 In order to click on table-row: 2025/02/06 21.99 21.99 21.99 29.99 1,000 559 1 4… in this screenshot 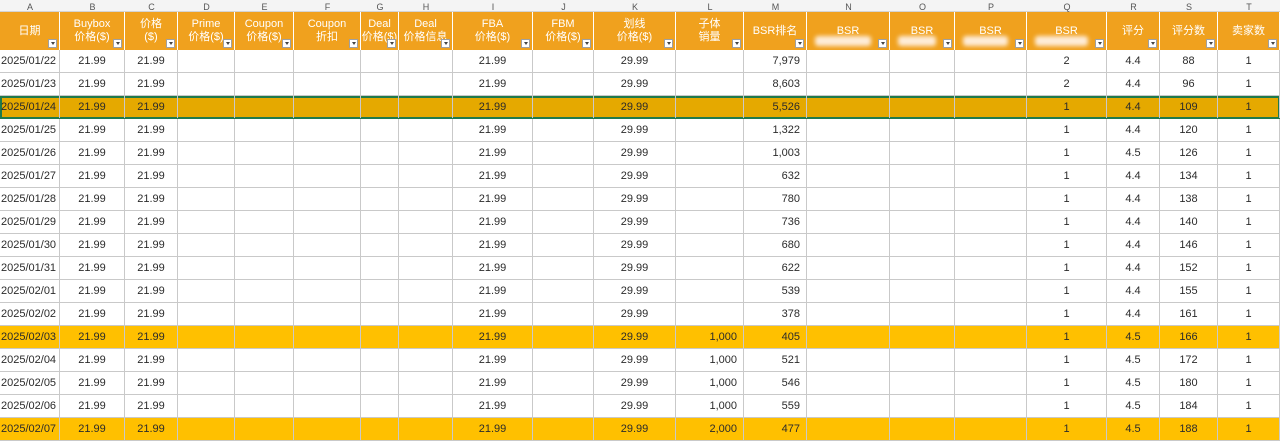, I will do `click(640, 406)`.